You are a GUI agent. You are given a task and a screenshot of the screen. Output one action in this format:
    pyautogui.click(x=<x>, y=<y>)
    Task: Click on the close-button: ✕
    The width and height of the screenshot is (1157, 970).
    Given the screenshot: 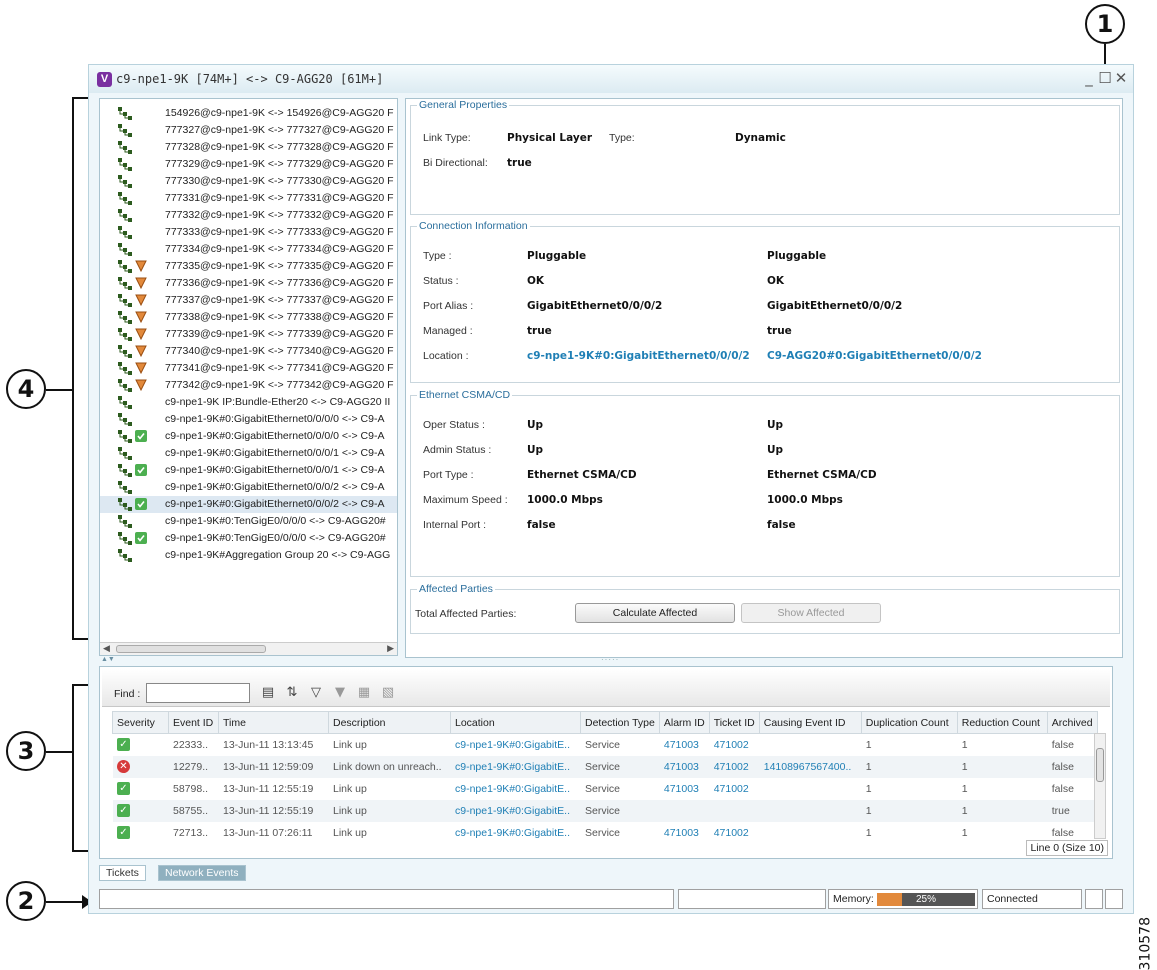 What is the action you would take?
    pyautogui.click(x=1121, y=78)
    